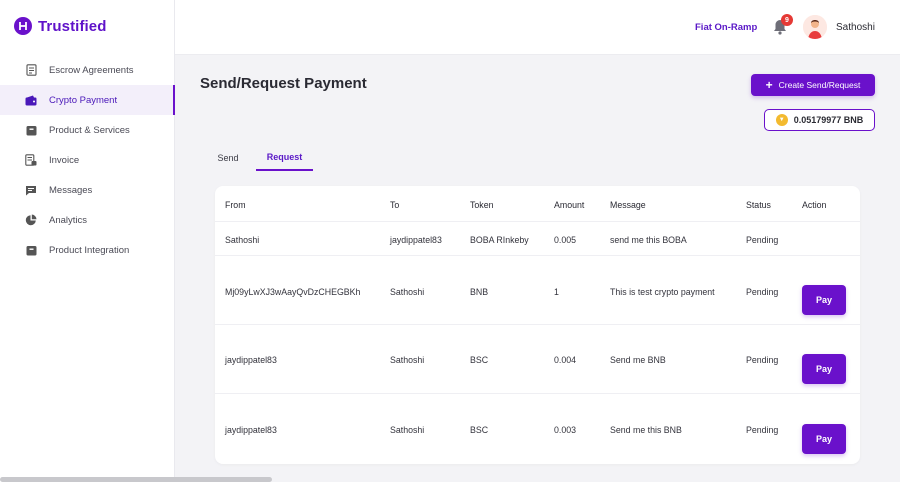 The height and width of the screenshot is (482, 900). I want to click on cell-from: Sathoshi, so click(242, 240).